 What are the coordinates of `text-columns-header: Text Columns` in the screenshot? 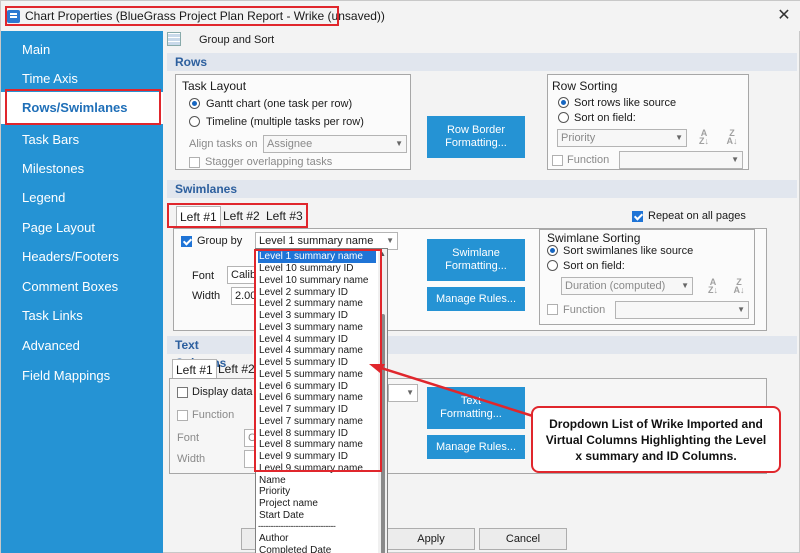 It's located at (210, 353).